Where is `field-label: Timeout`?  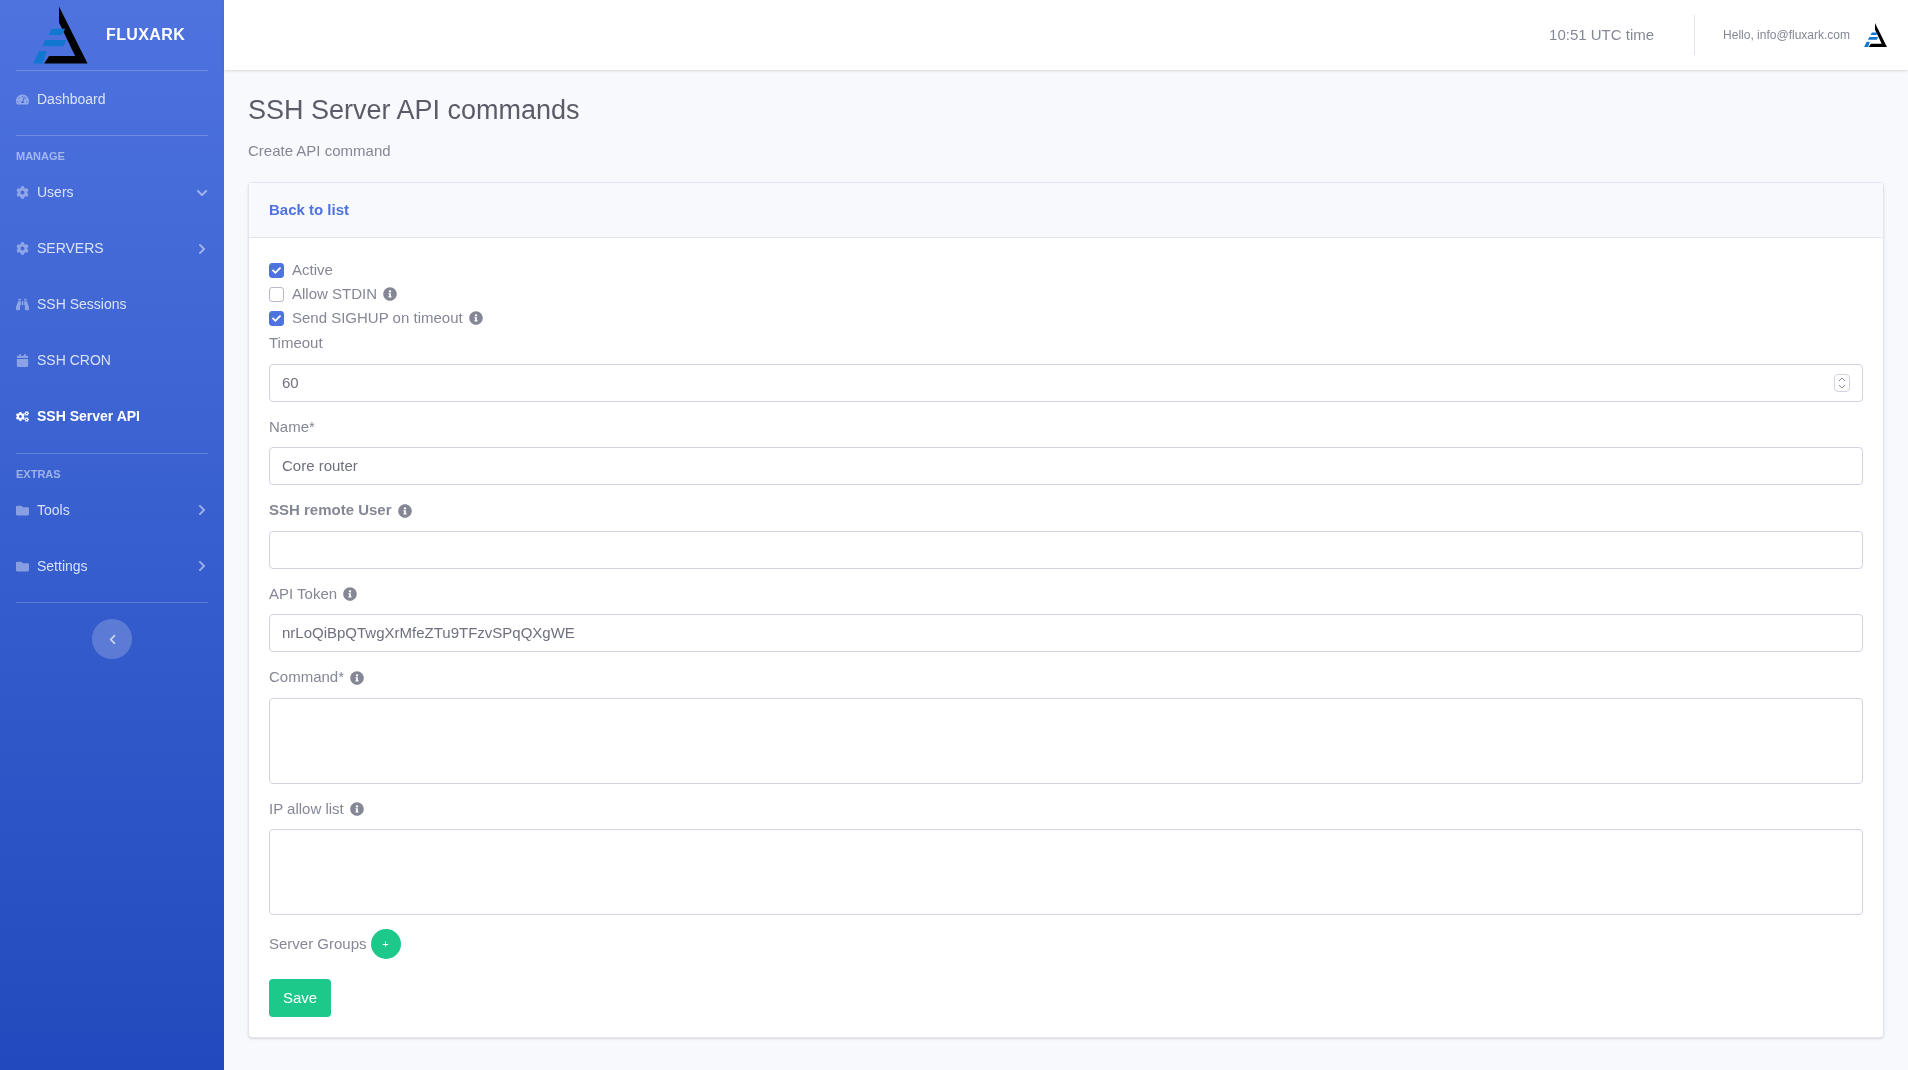
field-label: Timeout is located at coordinates (296, 343).